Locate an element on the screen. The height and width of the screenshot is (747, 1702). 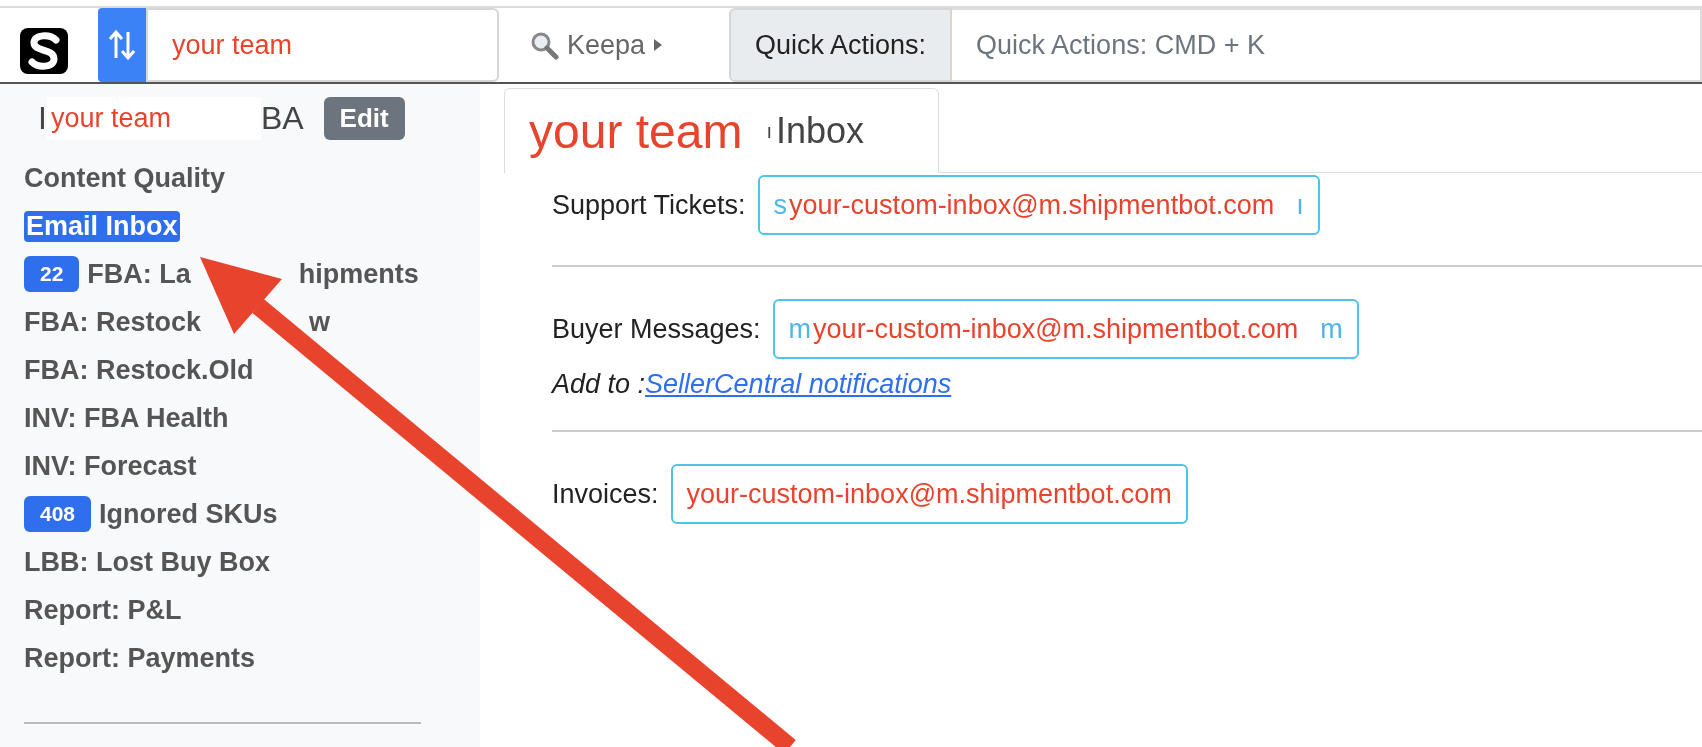
sidebar-item-fragment: hipments is located at coordinates (358, 274).